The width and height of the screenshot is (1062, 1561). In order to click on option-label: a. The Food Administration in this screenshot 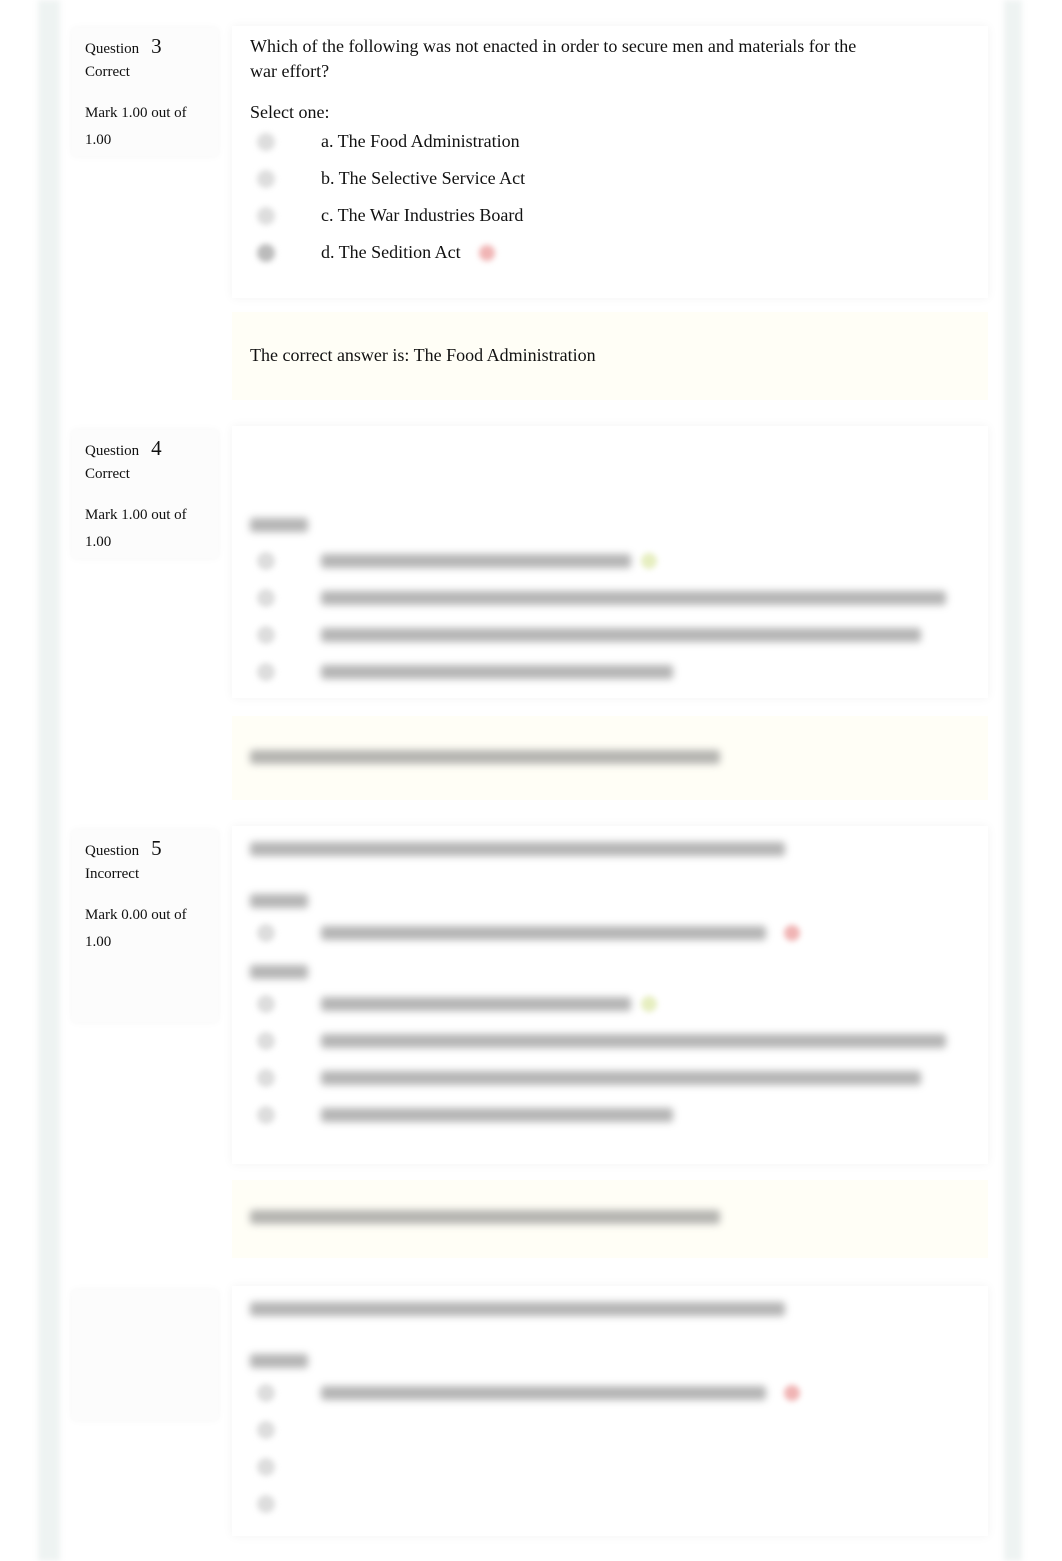, I will do `click(420, 141)`.